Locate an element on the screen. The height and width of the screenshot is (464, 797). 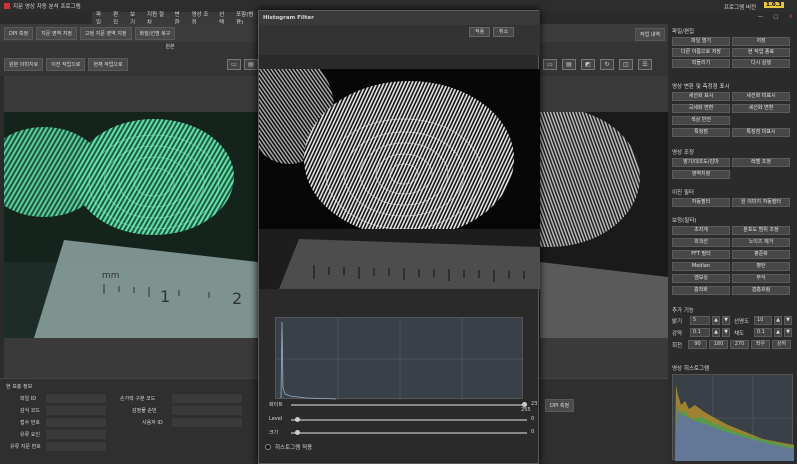
list-icon: ☰ is located at coordinates (645, 64).